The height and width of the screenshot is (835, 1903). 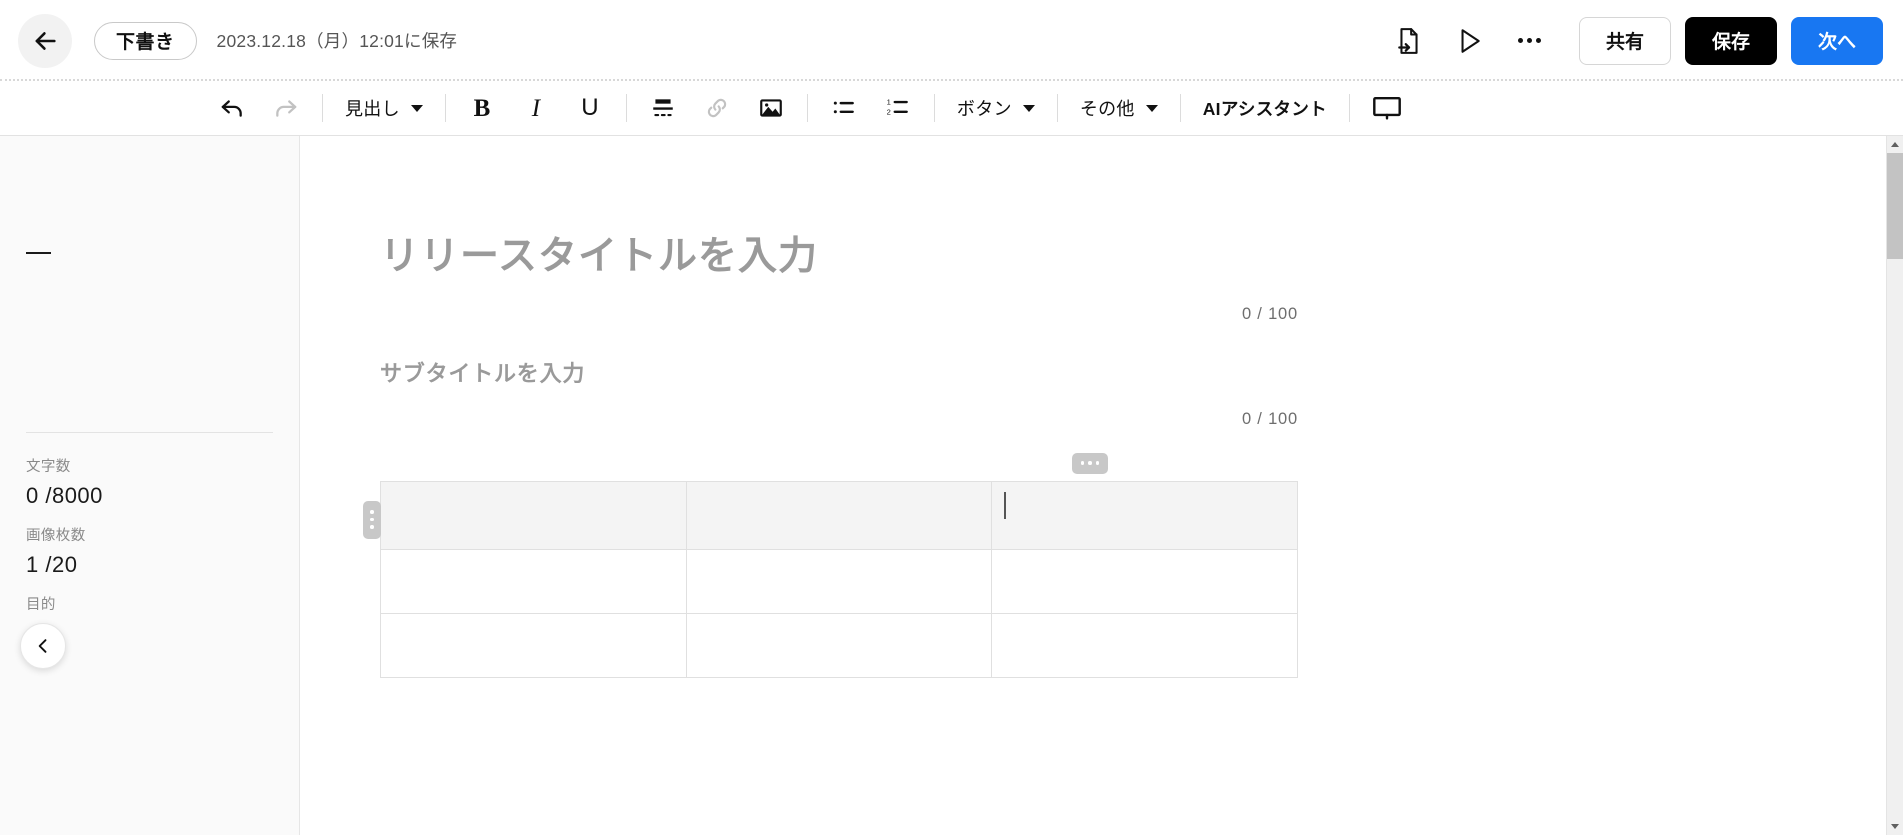 I want to click on table-column-menu-handle, so click(x=1090, y=463).